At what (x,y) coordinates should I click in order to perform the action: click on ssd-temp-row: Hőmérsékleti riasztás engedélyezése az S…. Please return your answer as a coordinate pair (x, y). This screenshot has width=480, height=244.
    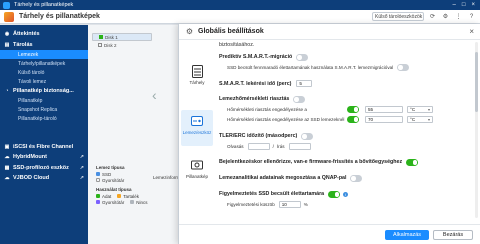
    Looking at the image, I should click on (285, 119).